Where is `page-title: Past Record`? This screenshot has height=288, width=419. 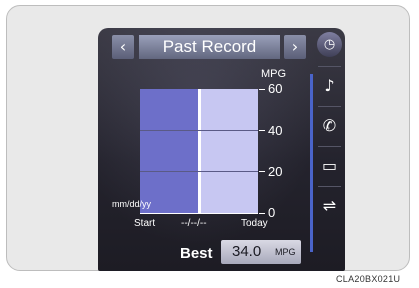 page-title: Past Record is located at coordinates (209, 47).